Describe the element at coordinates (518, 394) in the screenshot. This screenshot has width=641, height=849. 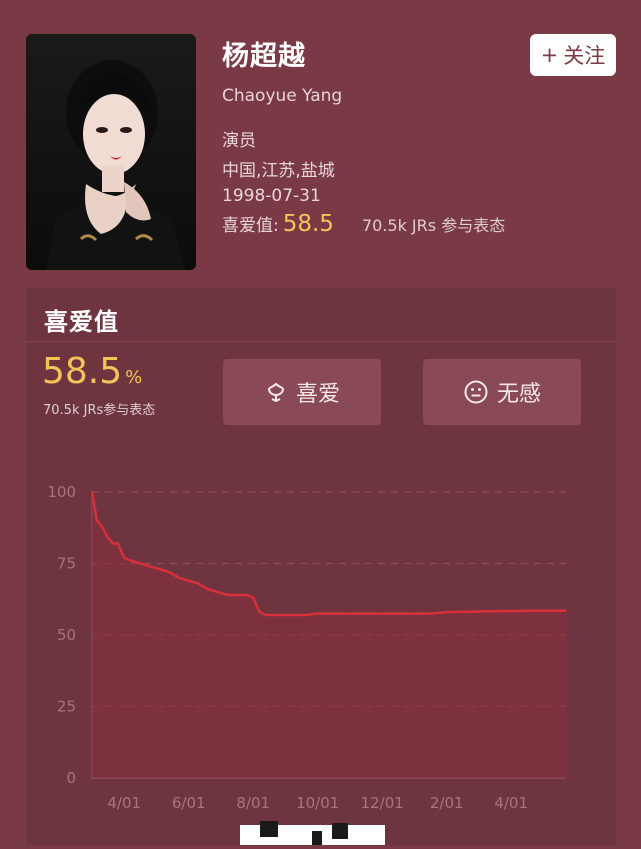
I see `meh-label: 无感` at that location.